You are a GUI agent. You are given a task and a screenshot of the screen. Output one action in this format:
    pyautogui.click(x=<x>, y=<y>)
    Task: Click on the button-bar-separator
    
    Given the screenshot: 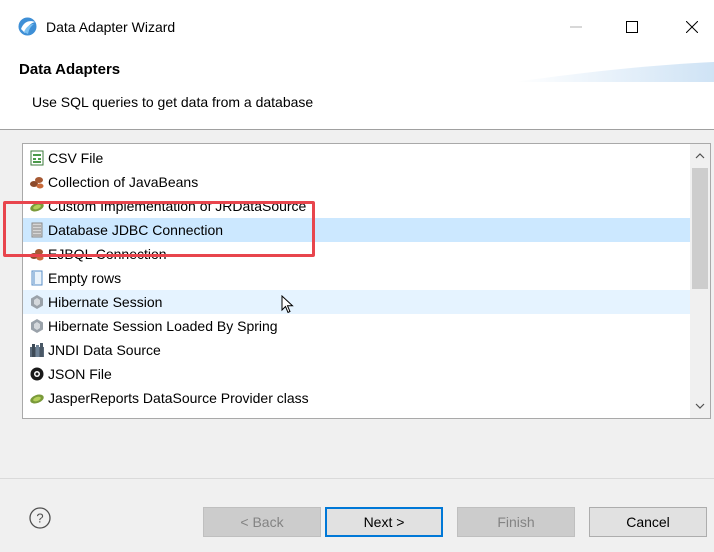 What is the action you would take?
    pyautogui.click(x=357, y=478)
    